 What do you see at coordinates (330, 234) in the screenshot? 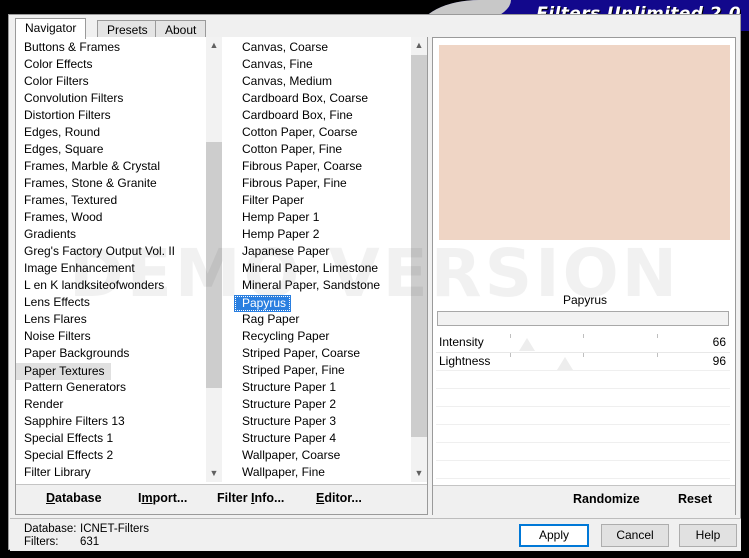
I see `list-item: Hemp Paper 2` at bounding box center [330, 234].